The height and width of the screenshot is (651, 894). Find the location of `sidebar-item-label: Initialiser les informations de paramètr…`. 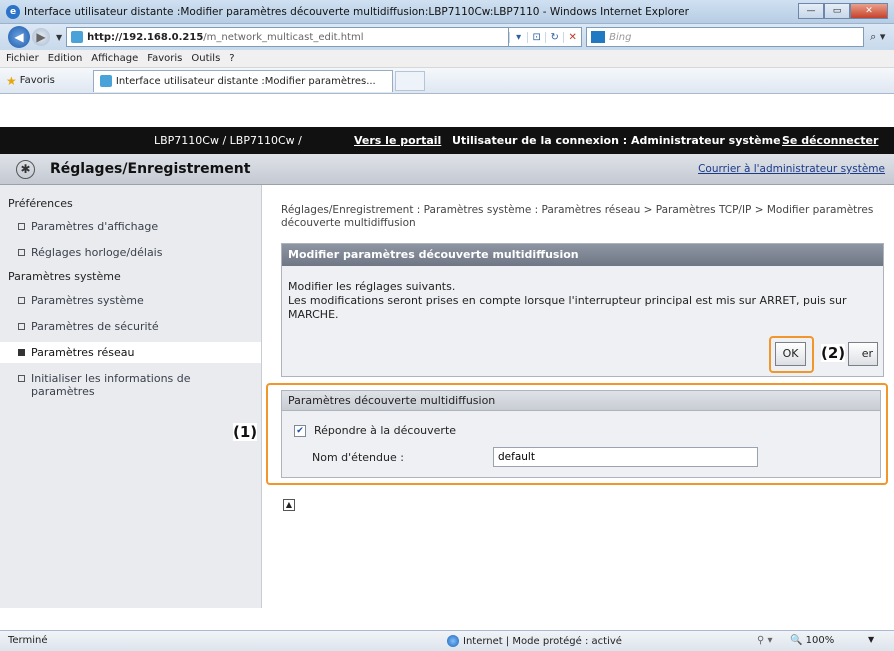

sidebar-item-label: Initialiser les informations de paramètr… is located at coordinates (111, 385).